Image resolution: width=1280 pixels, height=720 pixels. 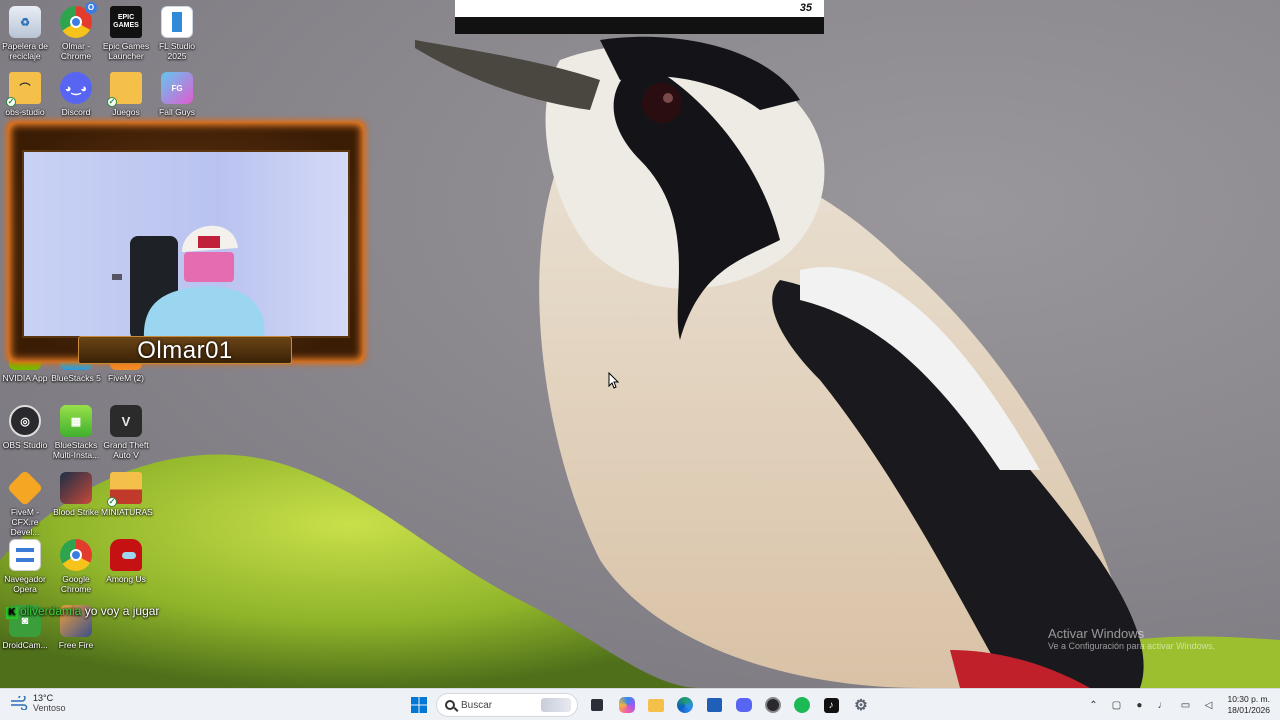 I want to click on desktop-icon-google-chrome: Google Chrome, so click(x=76, y=566).